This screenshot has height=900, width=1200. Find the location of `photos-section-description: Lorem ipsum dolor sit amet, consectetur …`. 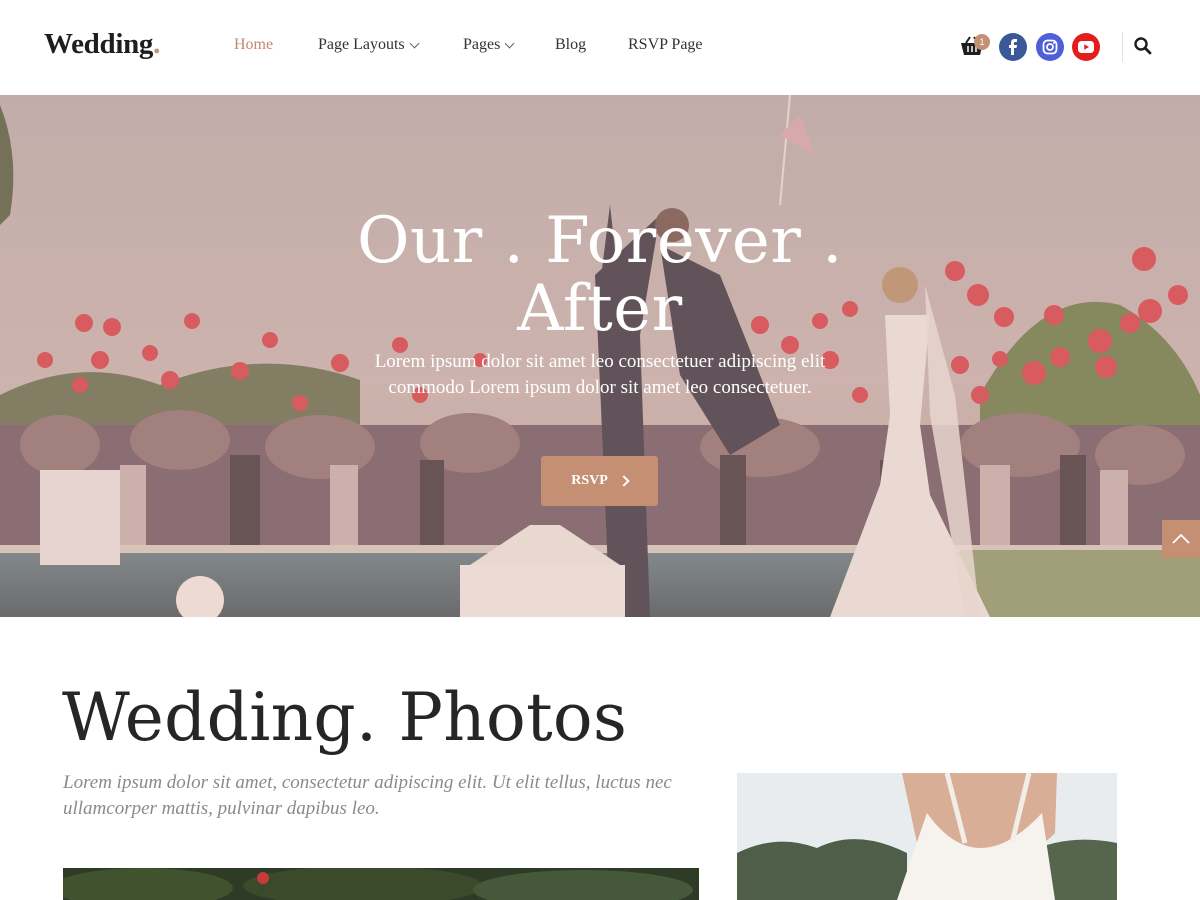

photos-section-description: Lorem ipsum dolor sit amet, consectetur … is located at coordinates (367, 795).